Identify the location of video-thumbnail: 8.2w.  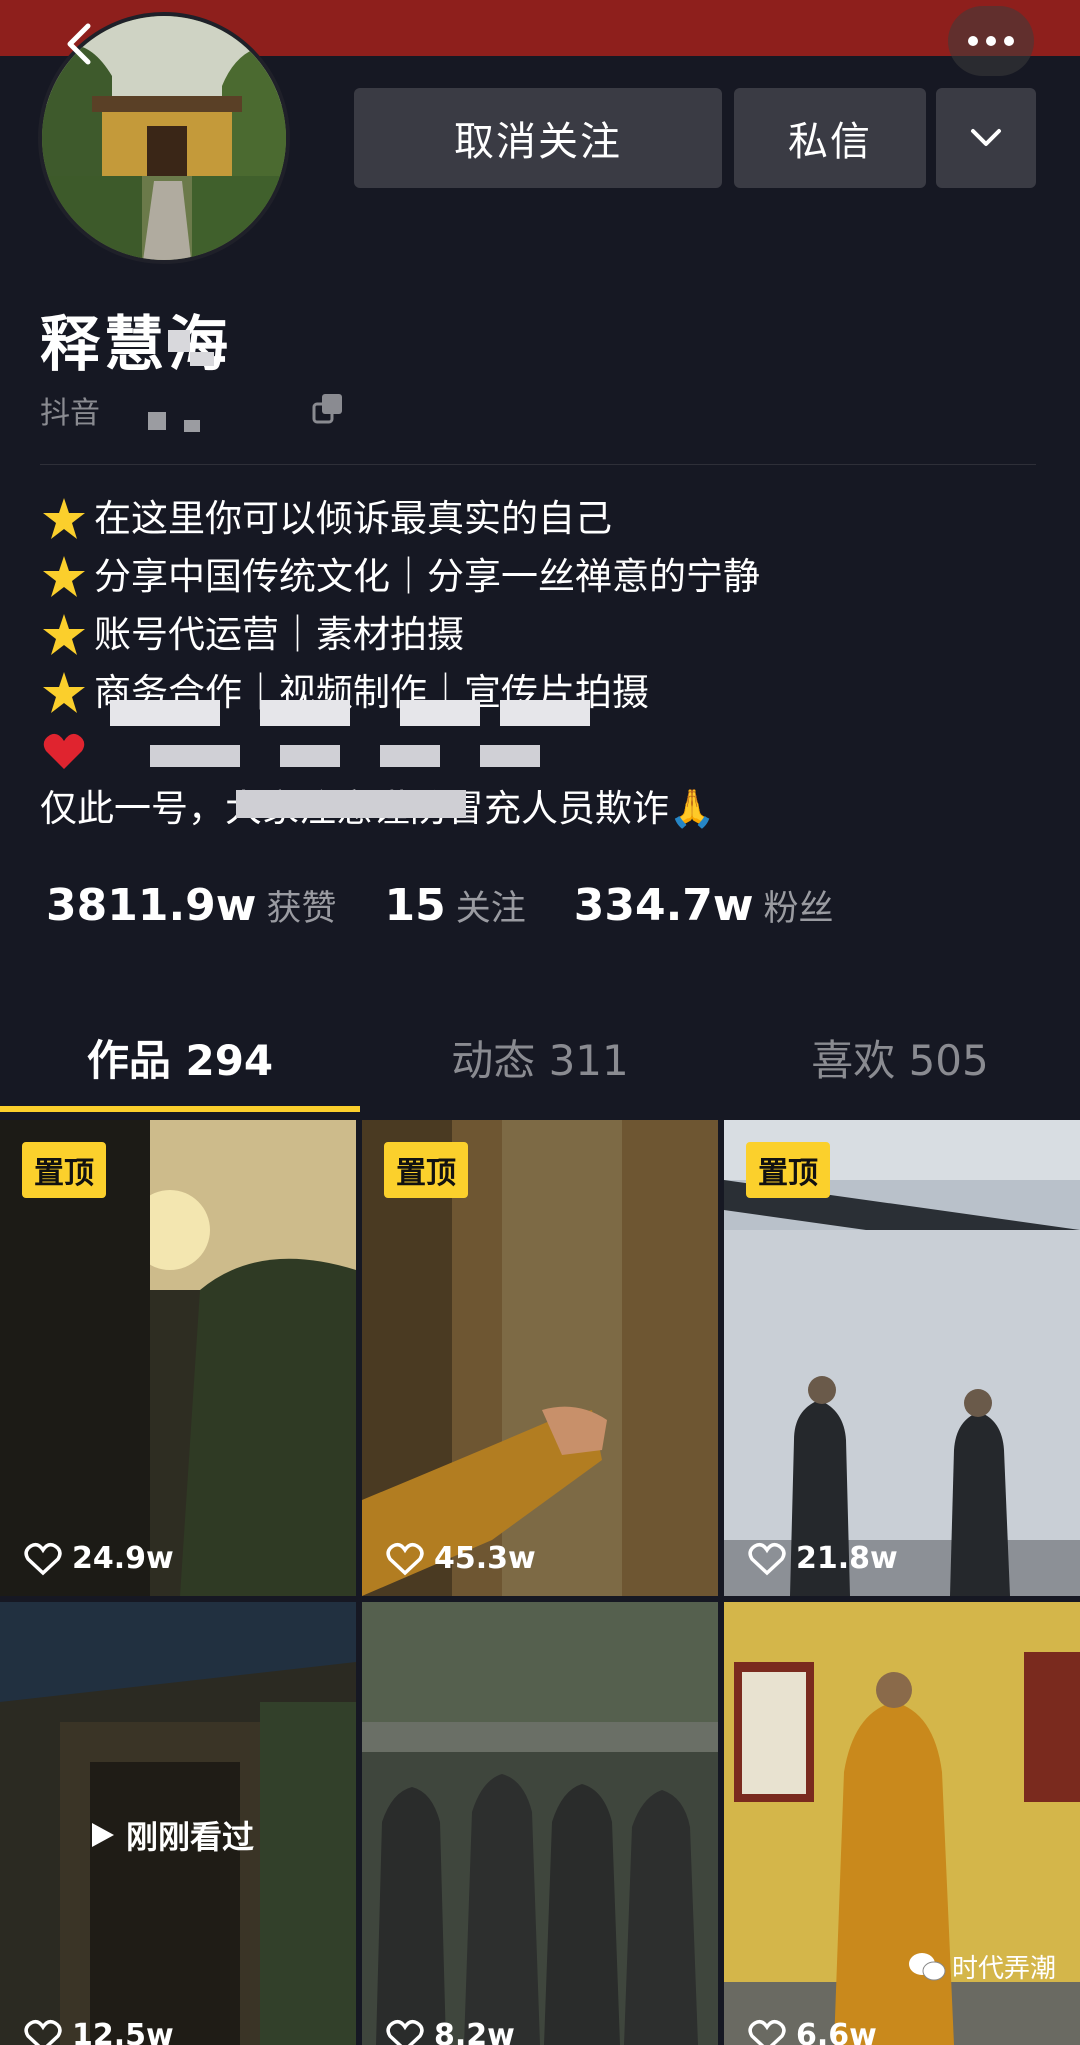
(540, 1823).